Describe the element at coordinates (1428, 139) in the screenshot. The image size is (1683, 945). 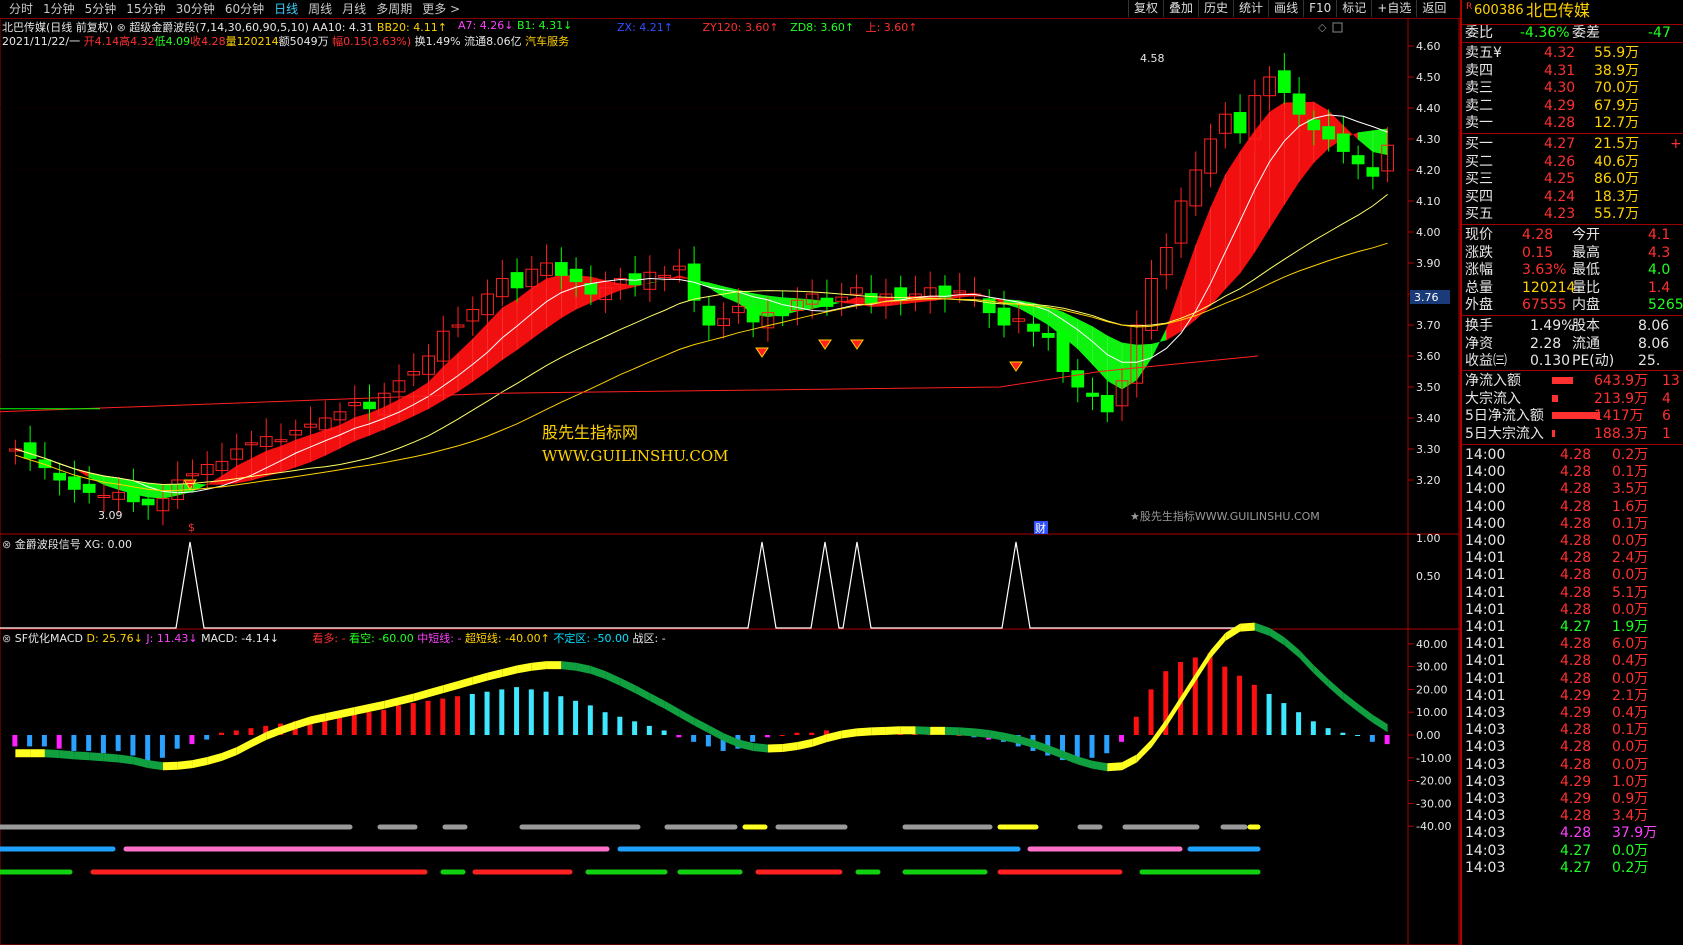
I see `price-axis-label: 4.30` at that location.